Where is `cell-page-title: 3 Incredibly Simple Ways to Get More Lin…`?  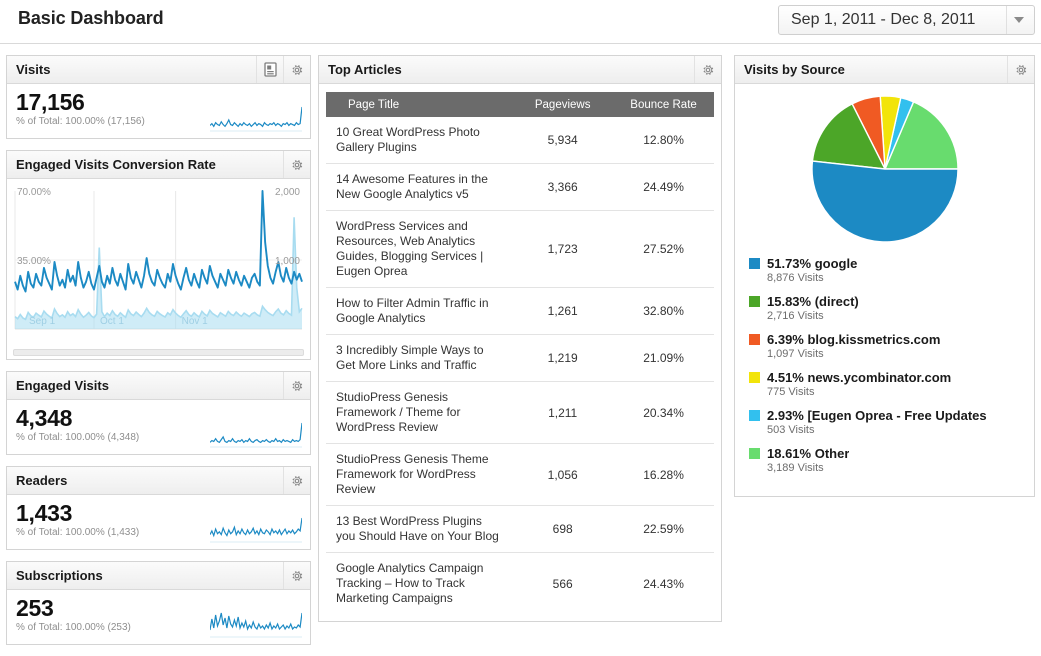
cell-page-title: 3 Incredibly Simple Ways to Get More Lin… is located at coordinates (419, 358).